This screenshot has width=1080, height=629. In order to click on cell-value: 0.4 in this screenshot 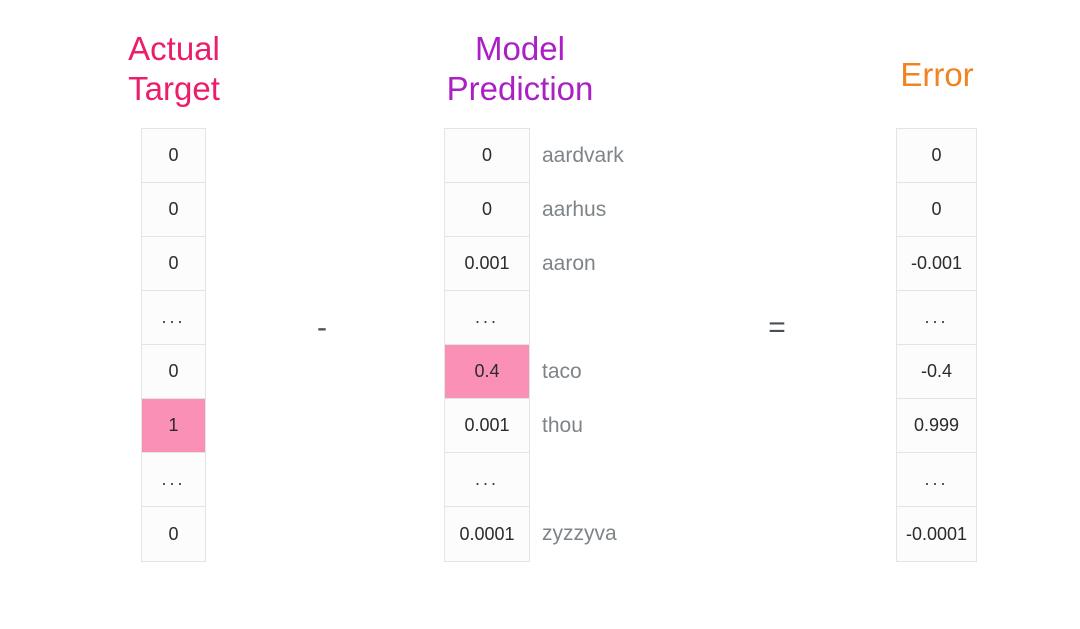, I will do `click(487, 371)`.